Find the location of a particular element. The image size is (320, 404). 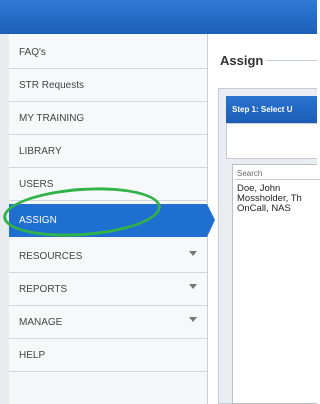

sidebar-item-my-training: MY TRAINING is located at coordinates (108, 118).